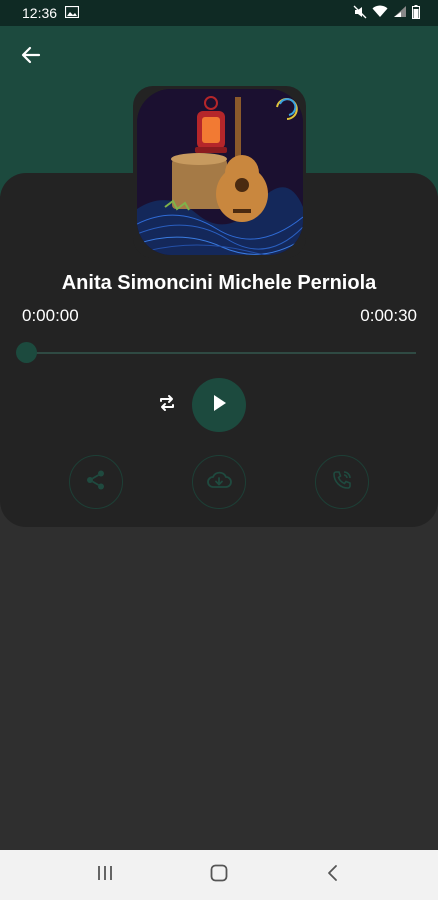 The height and width of the screenshot is (900, 438). I want to click on share-button, so click(96, 482).